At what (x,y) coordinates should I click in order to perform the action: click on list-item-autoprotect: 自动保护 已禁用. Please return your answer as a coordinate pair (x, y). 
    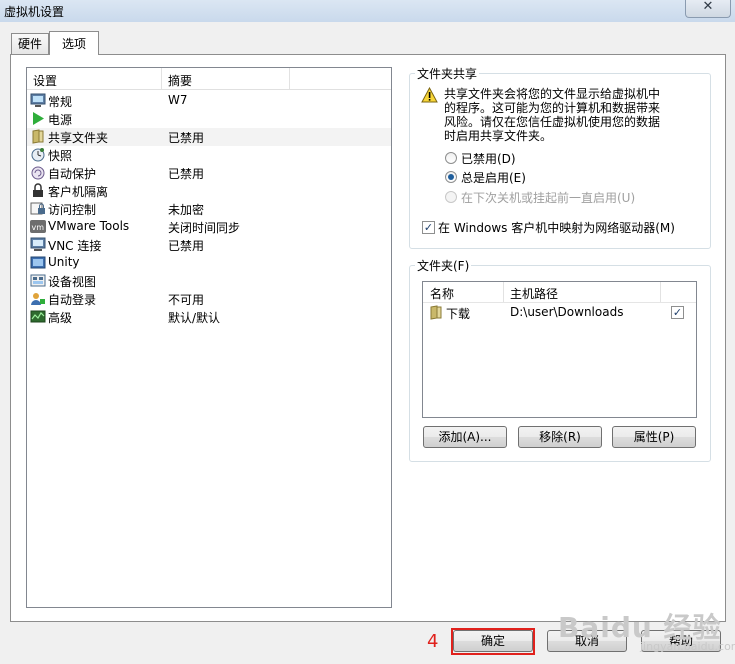
    Looking at the image, I should click on (209, 173).